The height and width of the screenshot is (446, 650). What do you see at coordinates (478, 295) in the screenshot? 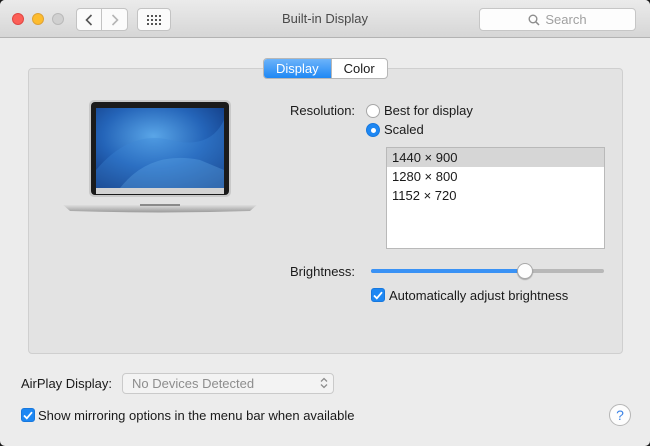
I see `auto-brightness-label: Automatically adjust brightness` at bounding box center [478, 295].